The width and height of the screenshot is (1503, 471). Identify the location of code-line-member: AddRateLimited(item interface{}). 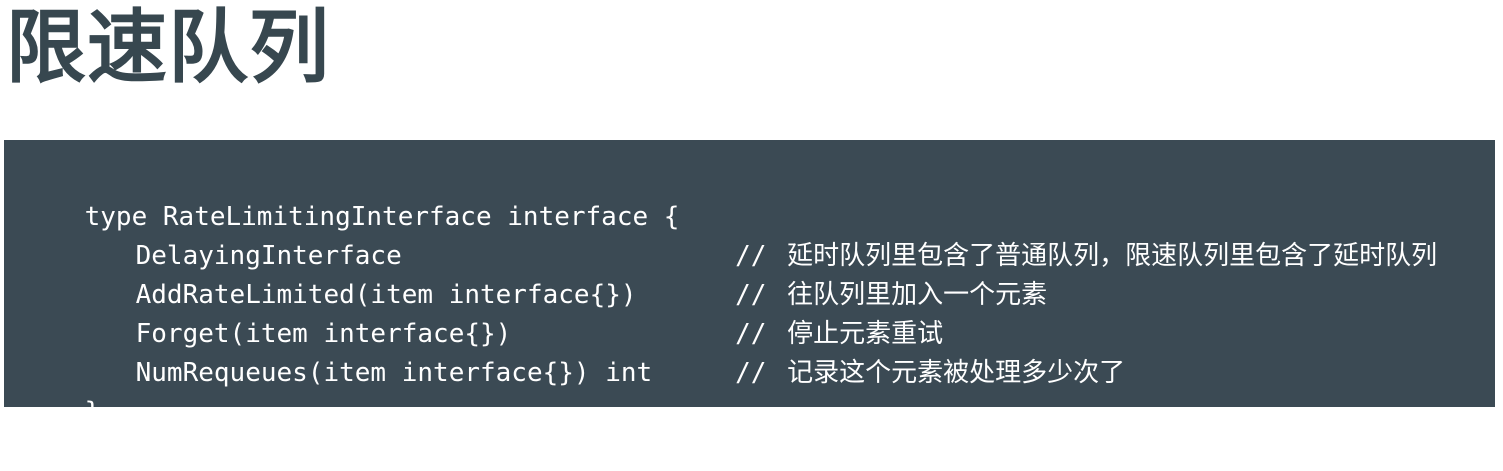
(355, 273).